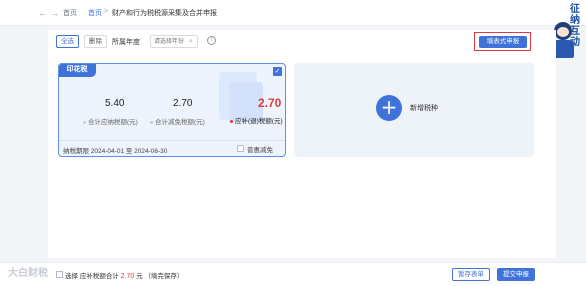 The width and height of the screenshot is (586, 286). I want to click on tax-period: 纳税期限 2024-04-01 至 2024-06-30, so click(115, 151).